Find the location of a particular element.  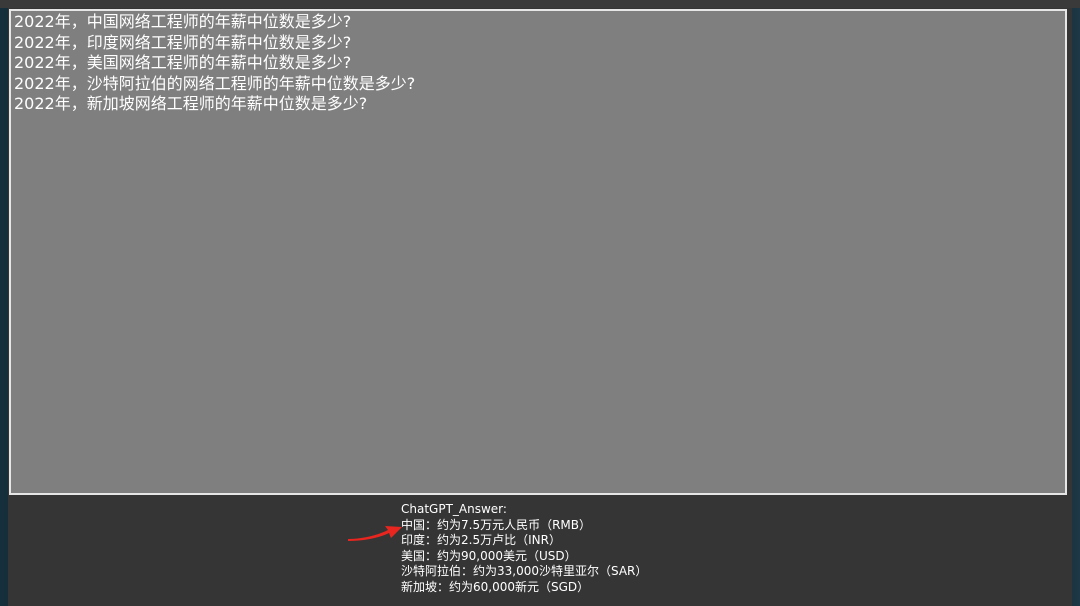

answer-line-saudi: 沙特阿拉伯：约为33,000沙特里亚尔（SAR） is located at coordinates (524, 571).